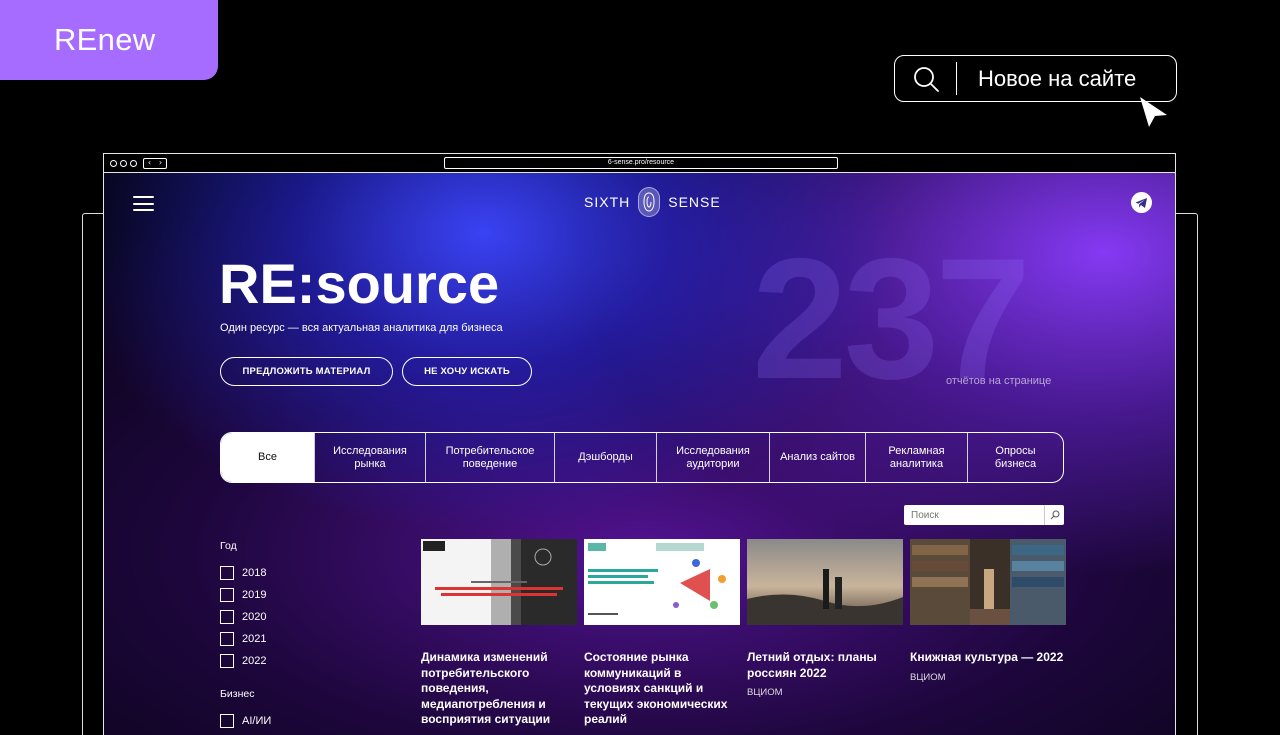 This screenshot has width=1280, height=735. I want to click on filter-year-2021: 2021, so click(245, 639).